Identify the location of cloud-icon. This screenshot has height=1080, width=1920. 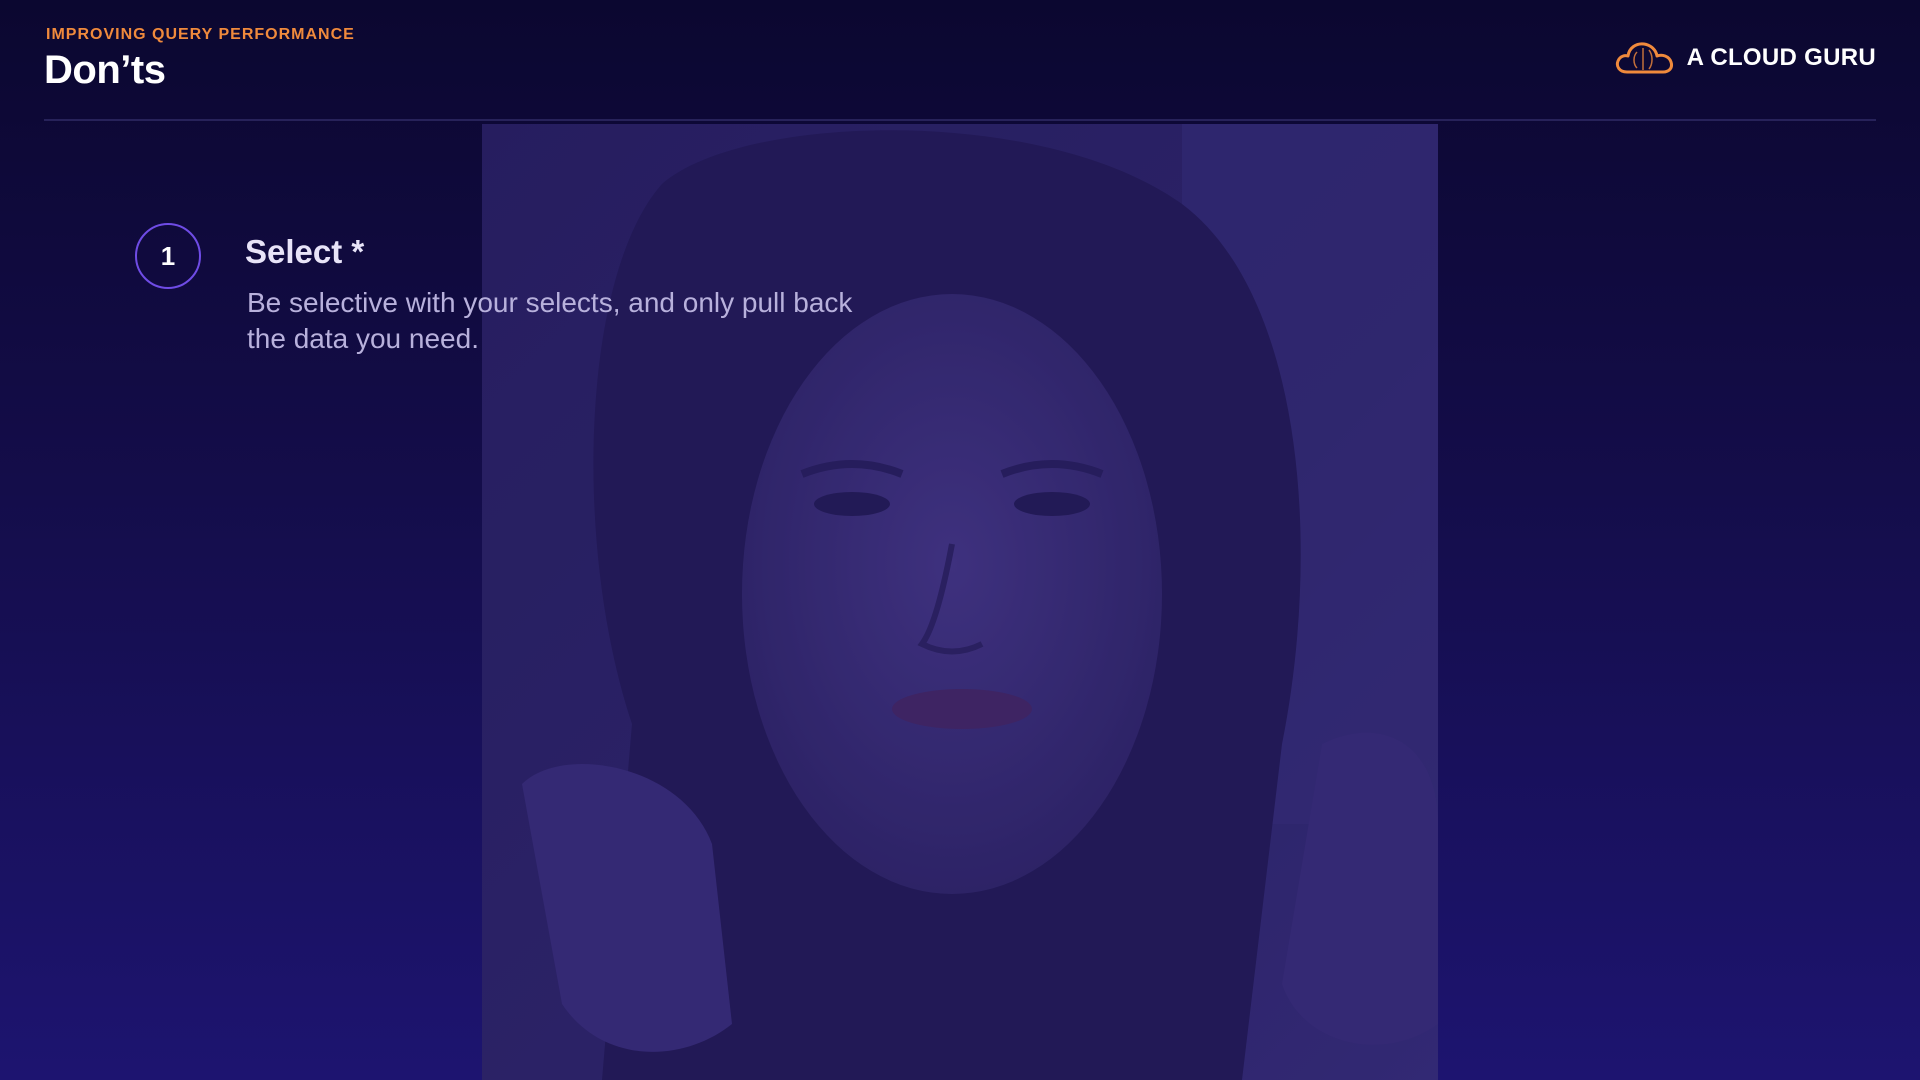
(1644, 58).